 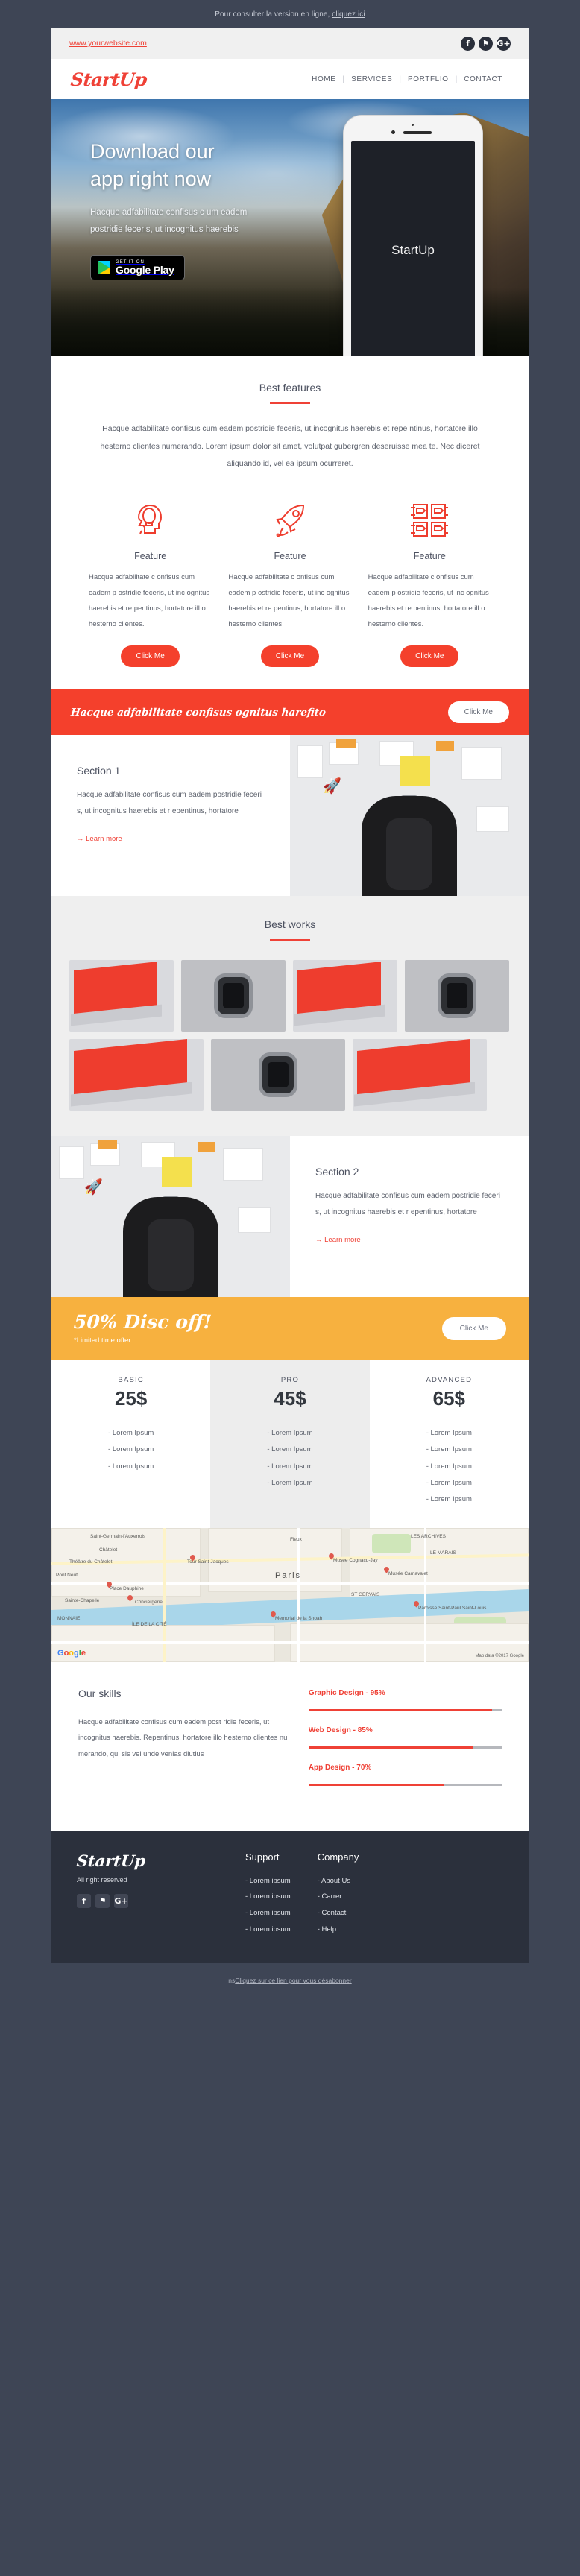 I want to click on map-city-label: Paris, so click(x=288, y=1575).